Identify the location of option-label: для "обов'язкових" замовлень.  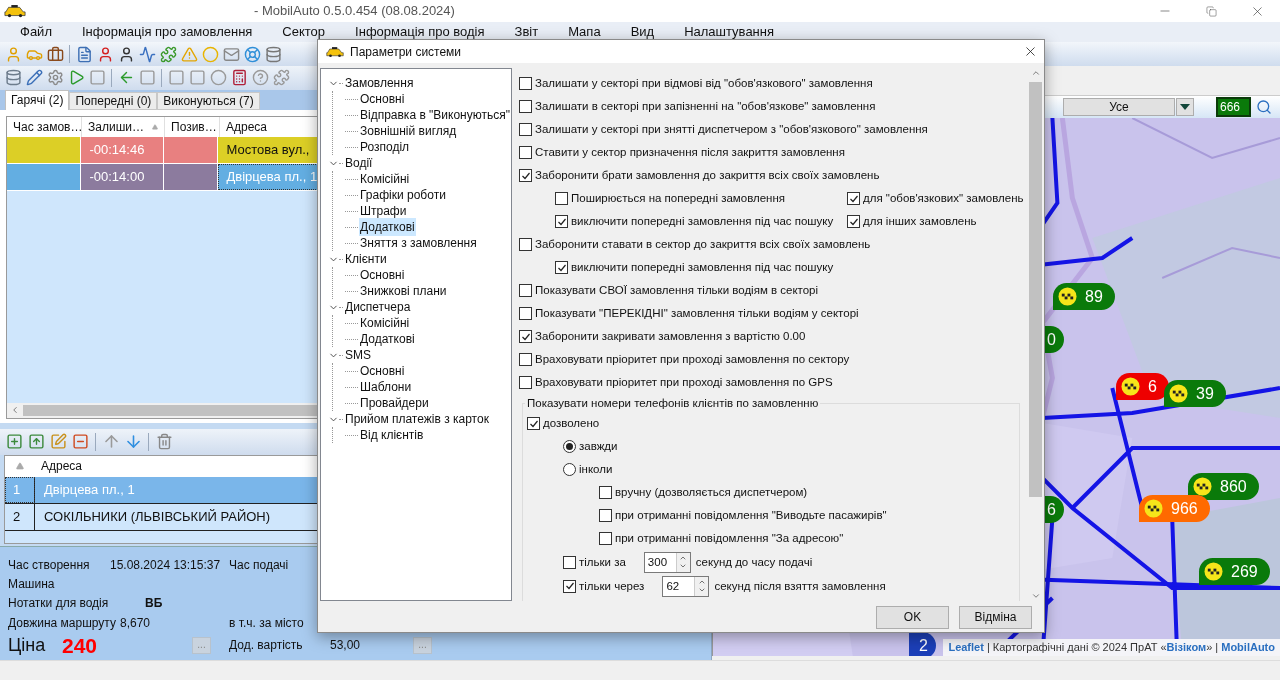
(943, 198).